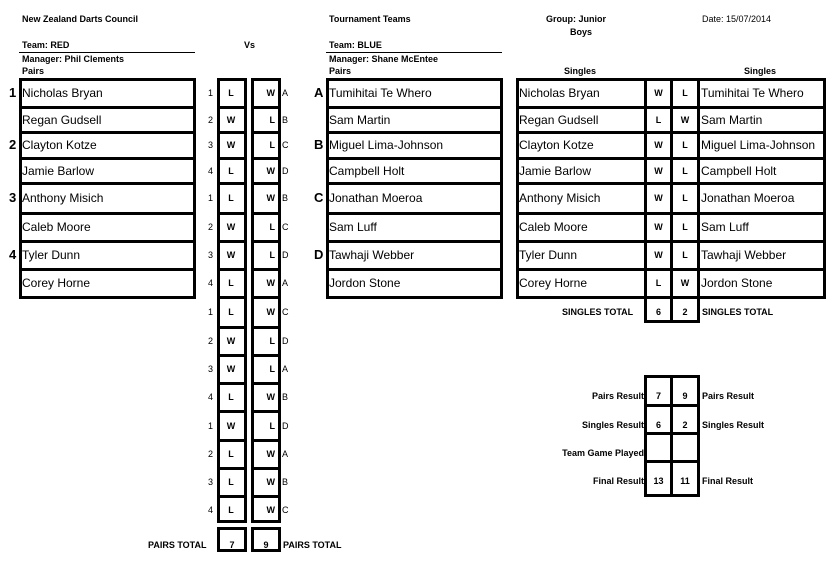  I want to click on singles-away-result: W, so click(685, 119).